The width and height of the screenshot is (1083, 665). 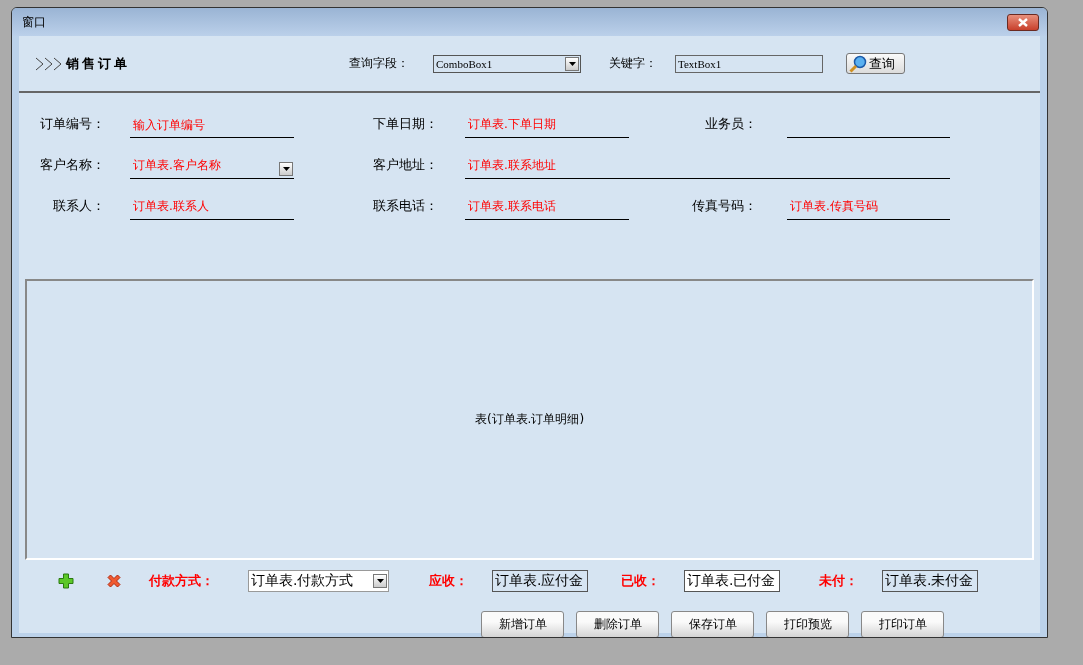 I want to click on amount-label: 未付：, so click(x=839, y=581).